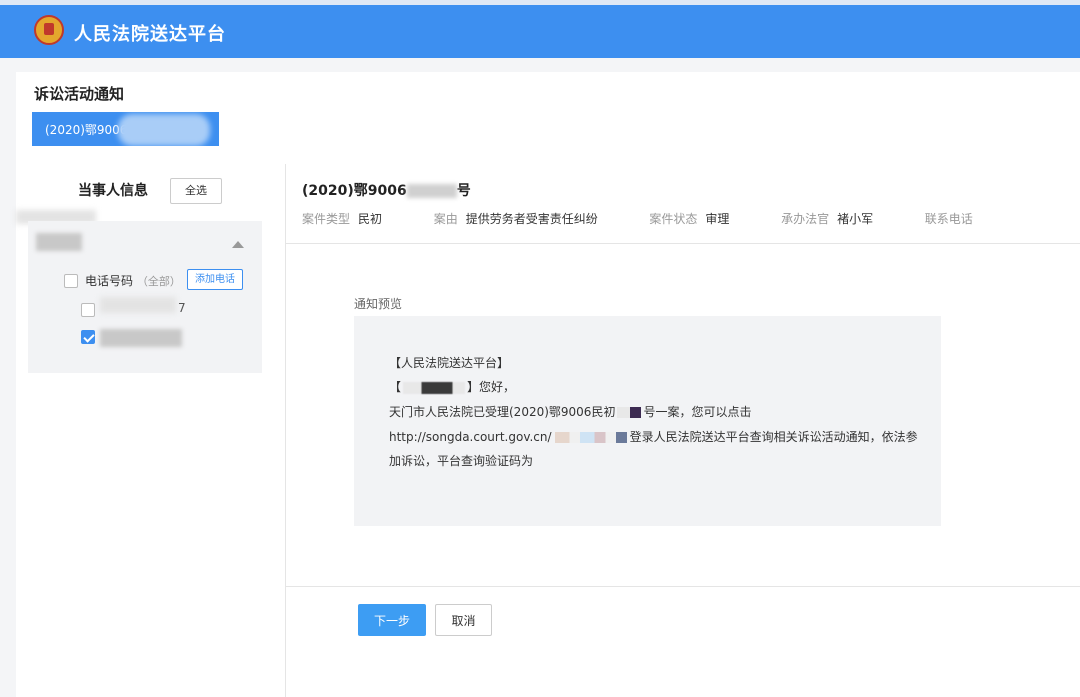 The image size is (1080, 697). I want to click on collapse-icon, so click(238, 244).